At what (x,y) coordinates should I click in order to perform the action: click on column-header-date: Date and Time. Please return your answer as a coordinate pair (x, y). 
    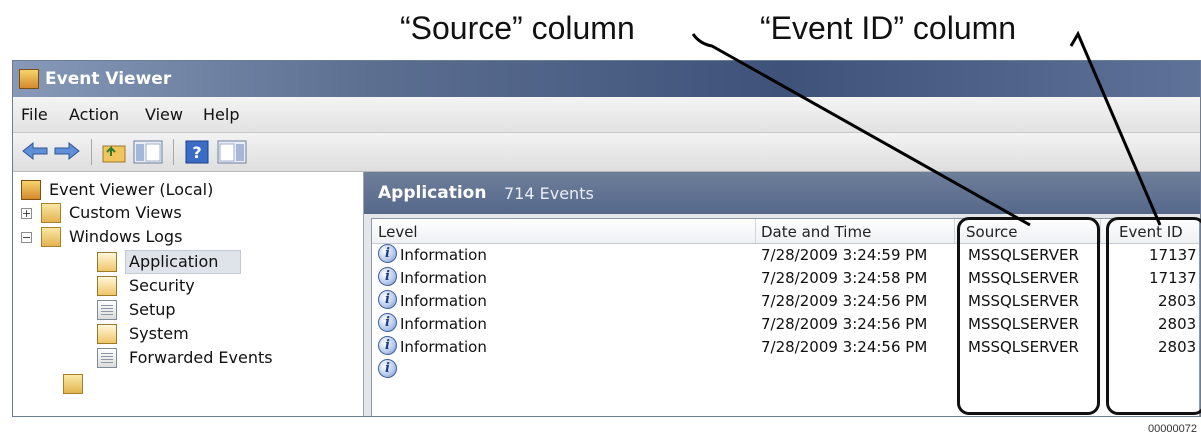
    Looking at the image, I should click on (816, 232).